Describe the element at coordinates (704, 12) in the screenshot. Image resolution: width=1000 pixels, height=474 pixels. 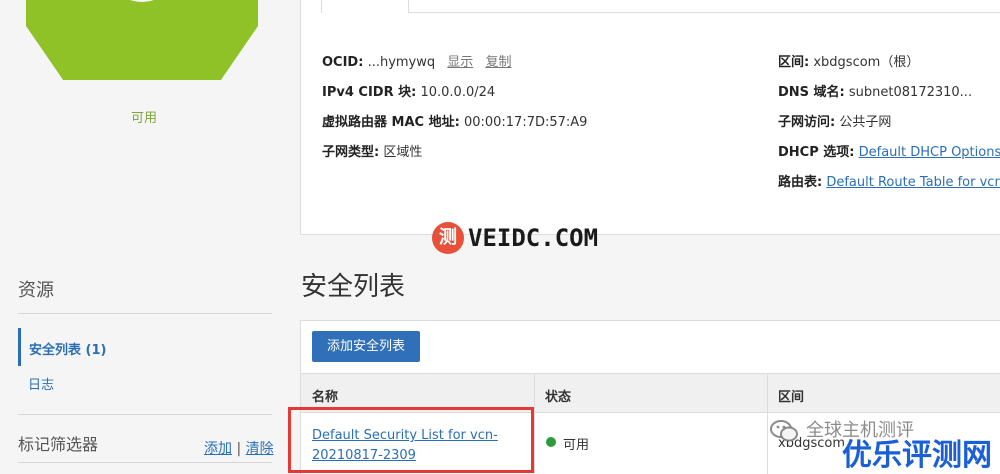
I see `tab-underline` at that location.